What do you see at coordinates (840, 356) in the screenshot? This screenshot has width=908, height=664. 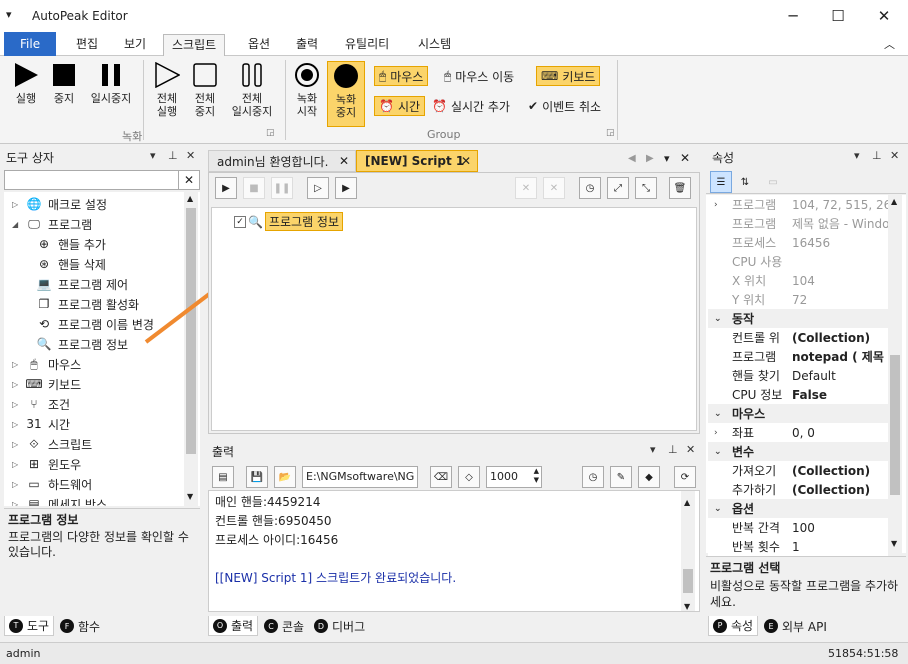 I see `property-value: notepad ( 제목 없` at bounding box center [840, 356].